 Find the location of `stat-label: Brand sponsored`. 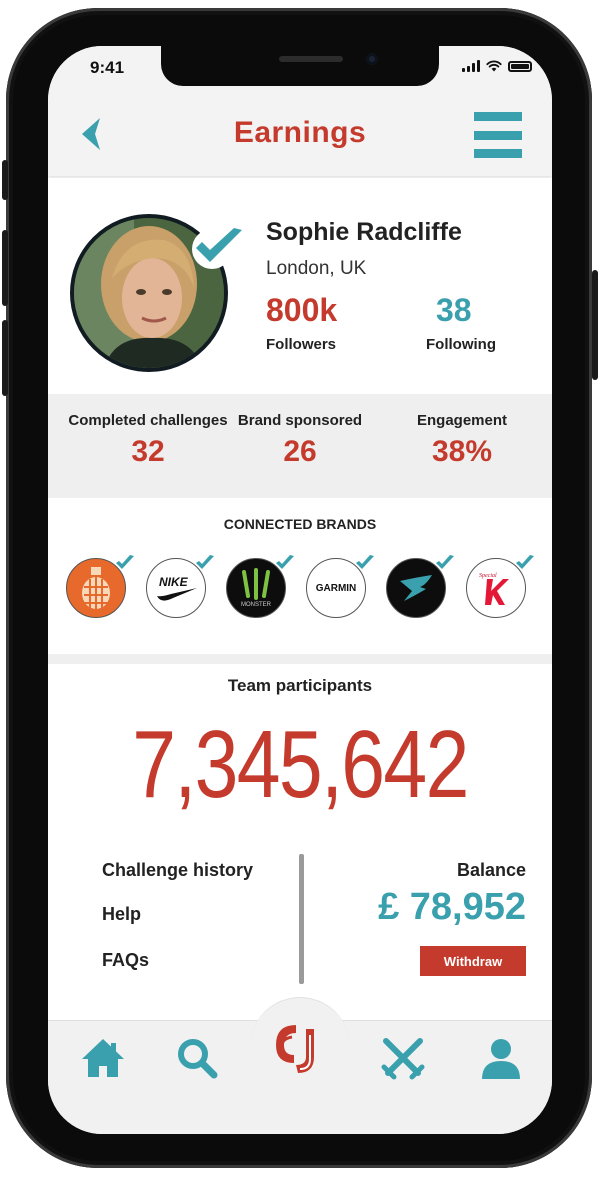

stat-label: Brand sponsored is located at coordinates (300, 420).